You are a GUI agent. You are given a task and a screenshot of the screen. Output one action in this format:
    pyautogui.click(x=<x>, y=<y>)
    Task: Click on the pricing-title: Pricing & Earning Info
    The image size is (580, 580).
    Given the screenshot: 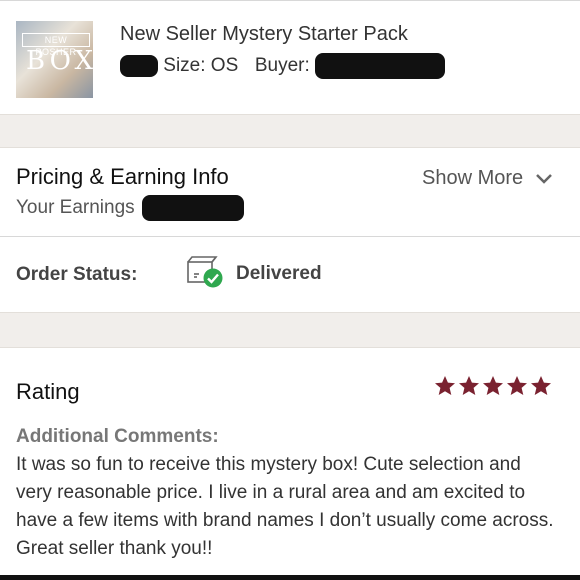 What is the action you would take?
    pyautogui.click(x=122, y=176)
    